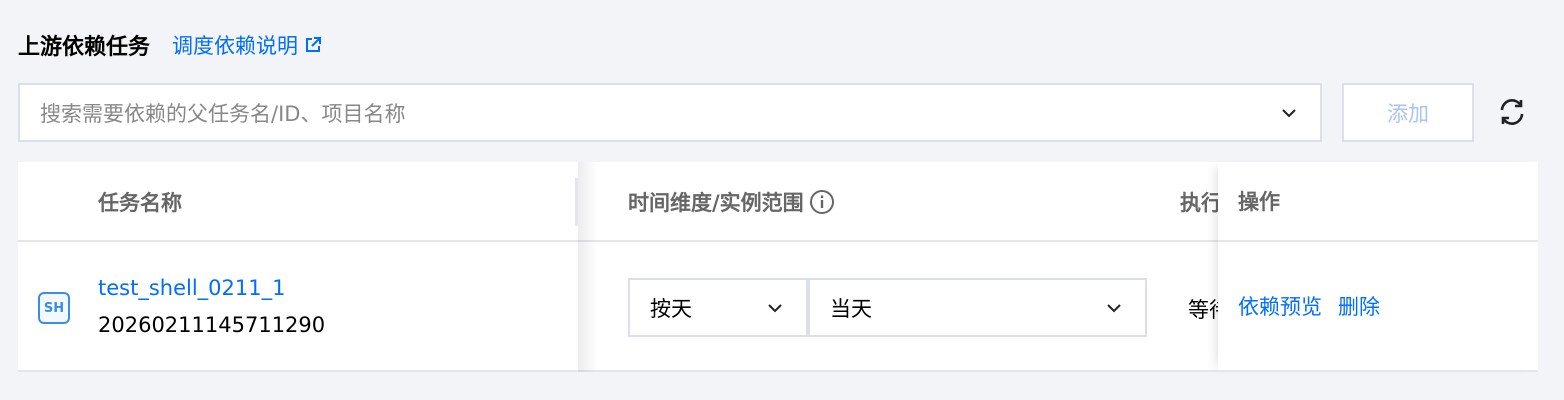 The image size is (1564, 400). I want to click on task-id: 20260211145711290, so click(212, 325).